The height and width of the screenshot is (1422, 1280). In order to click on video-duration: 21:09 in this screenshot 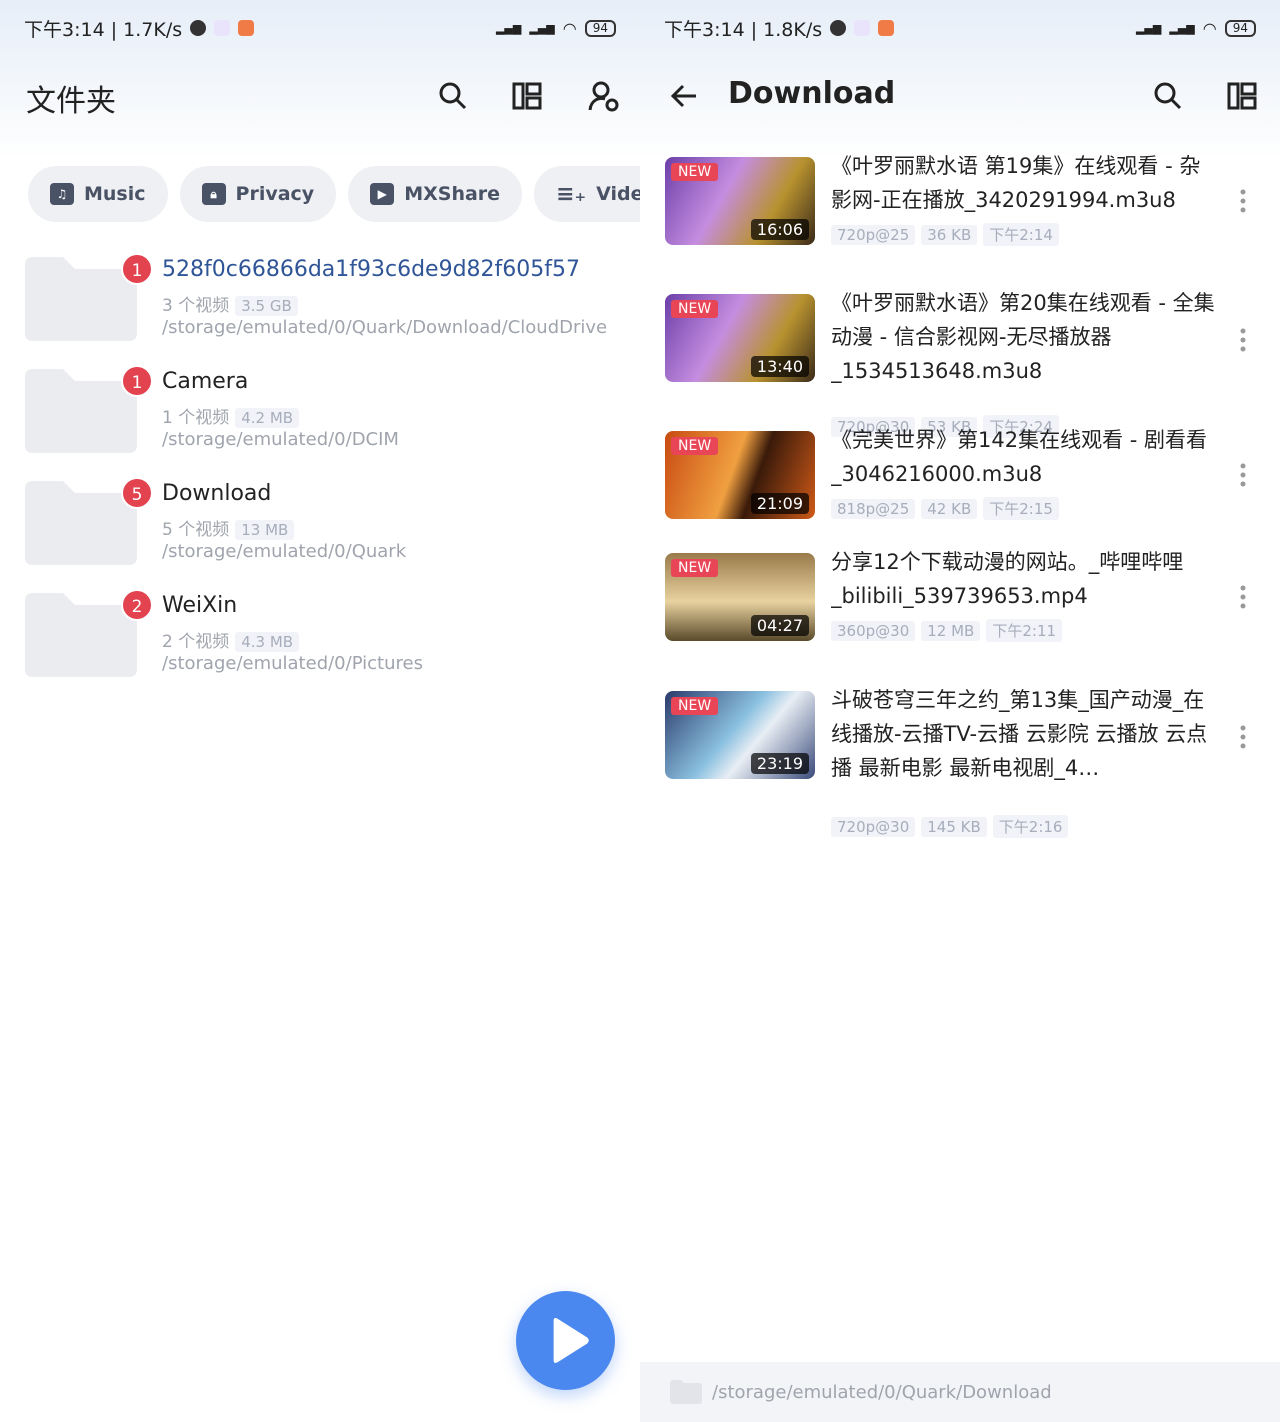, I will do `click(779, 503)`.